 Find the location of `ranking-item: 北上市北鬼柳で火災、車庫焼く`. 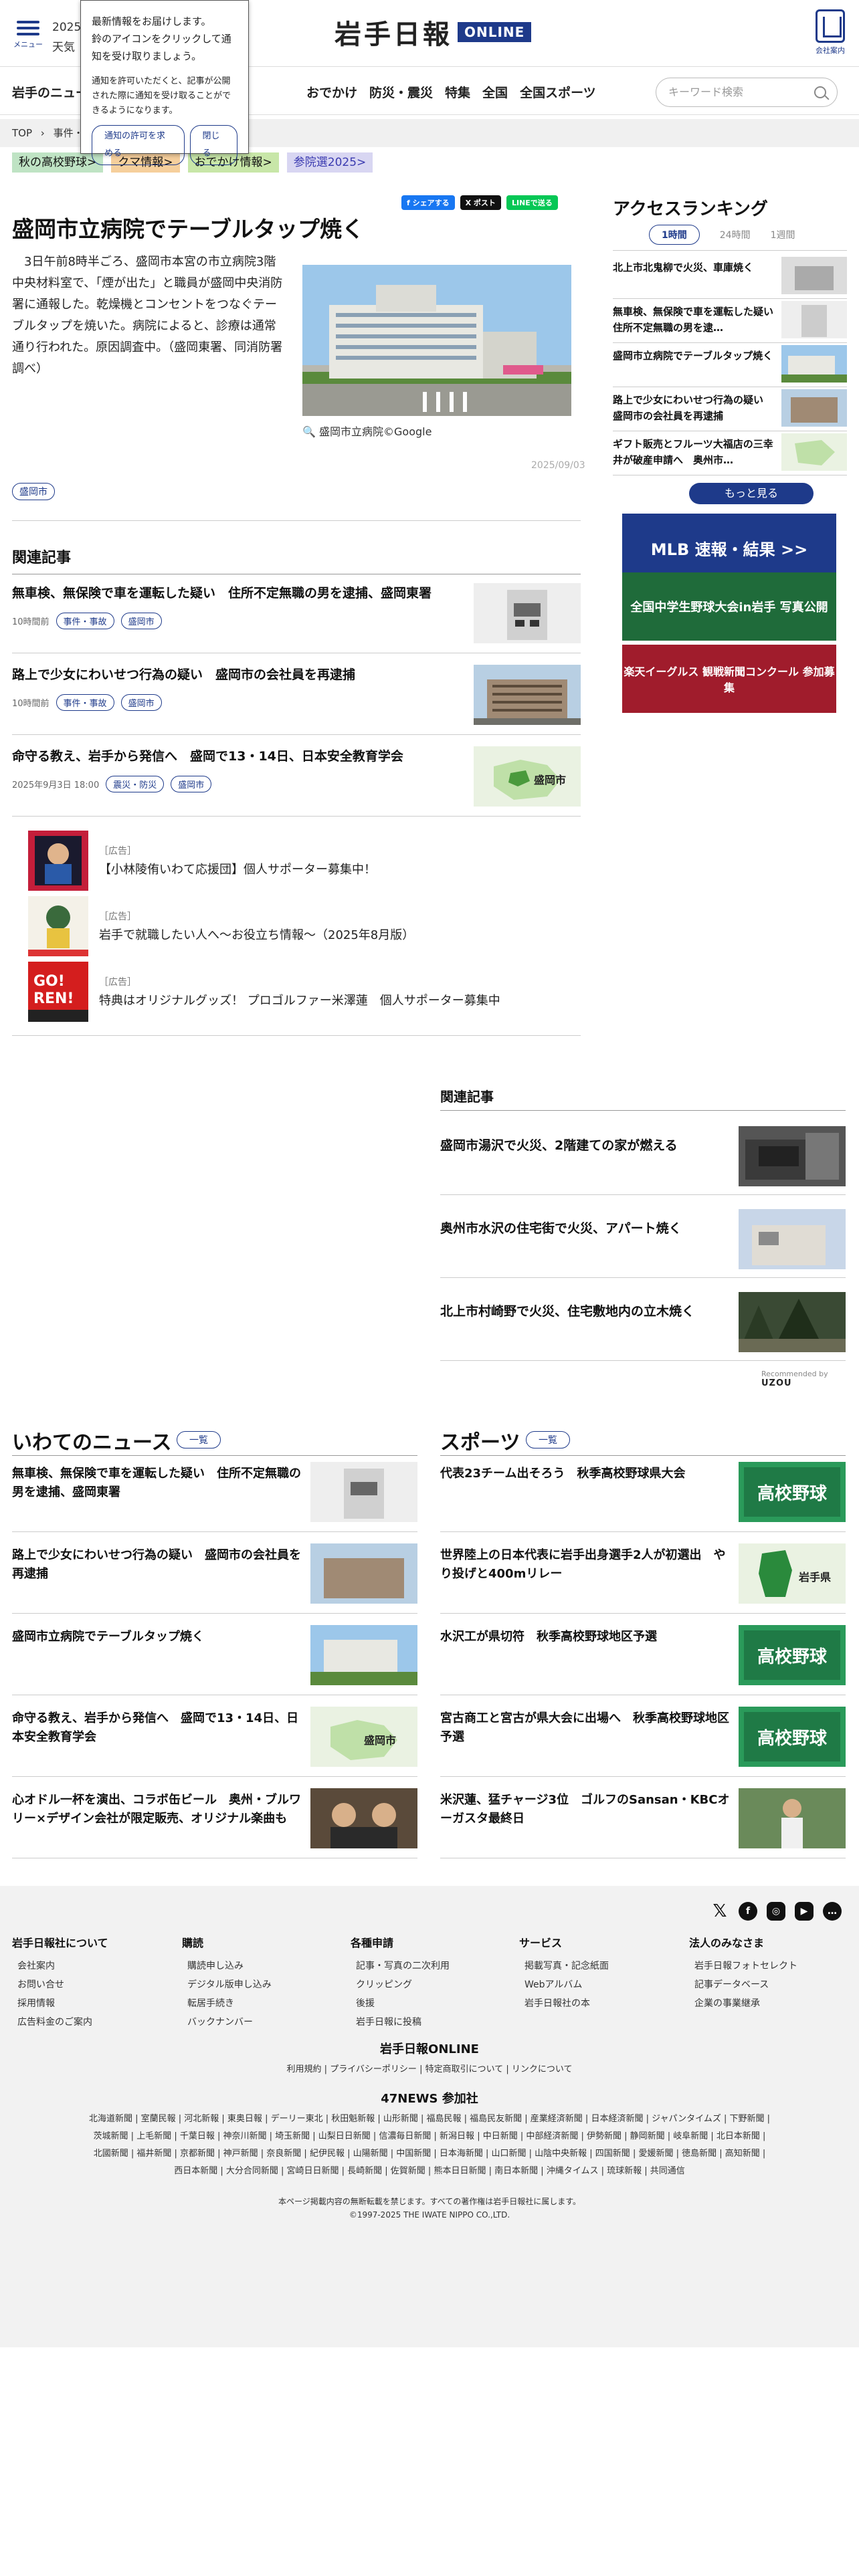

ranking-item: 北上市北鬼柳で火災、車庫焼く is located at coordinates (730, 276).